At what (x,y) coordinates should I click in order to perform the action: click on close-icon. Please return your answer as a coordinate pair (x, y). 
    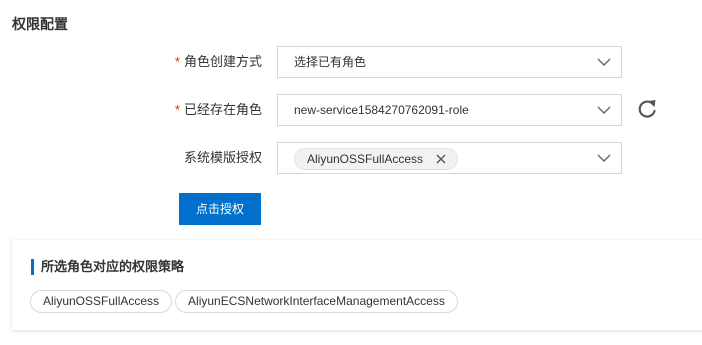
    Looking at the image, I should click on (441, 159).